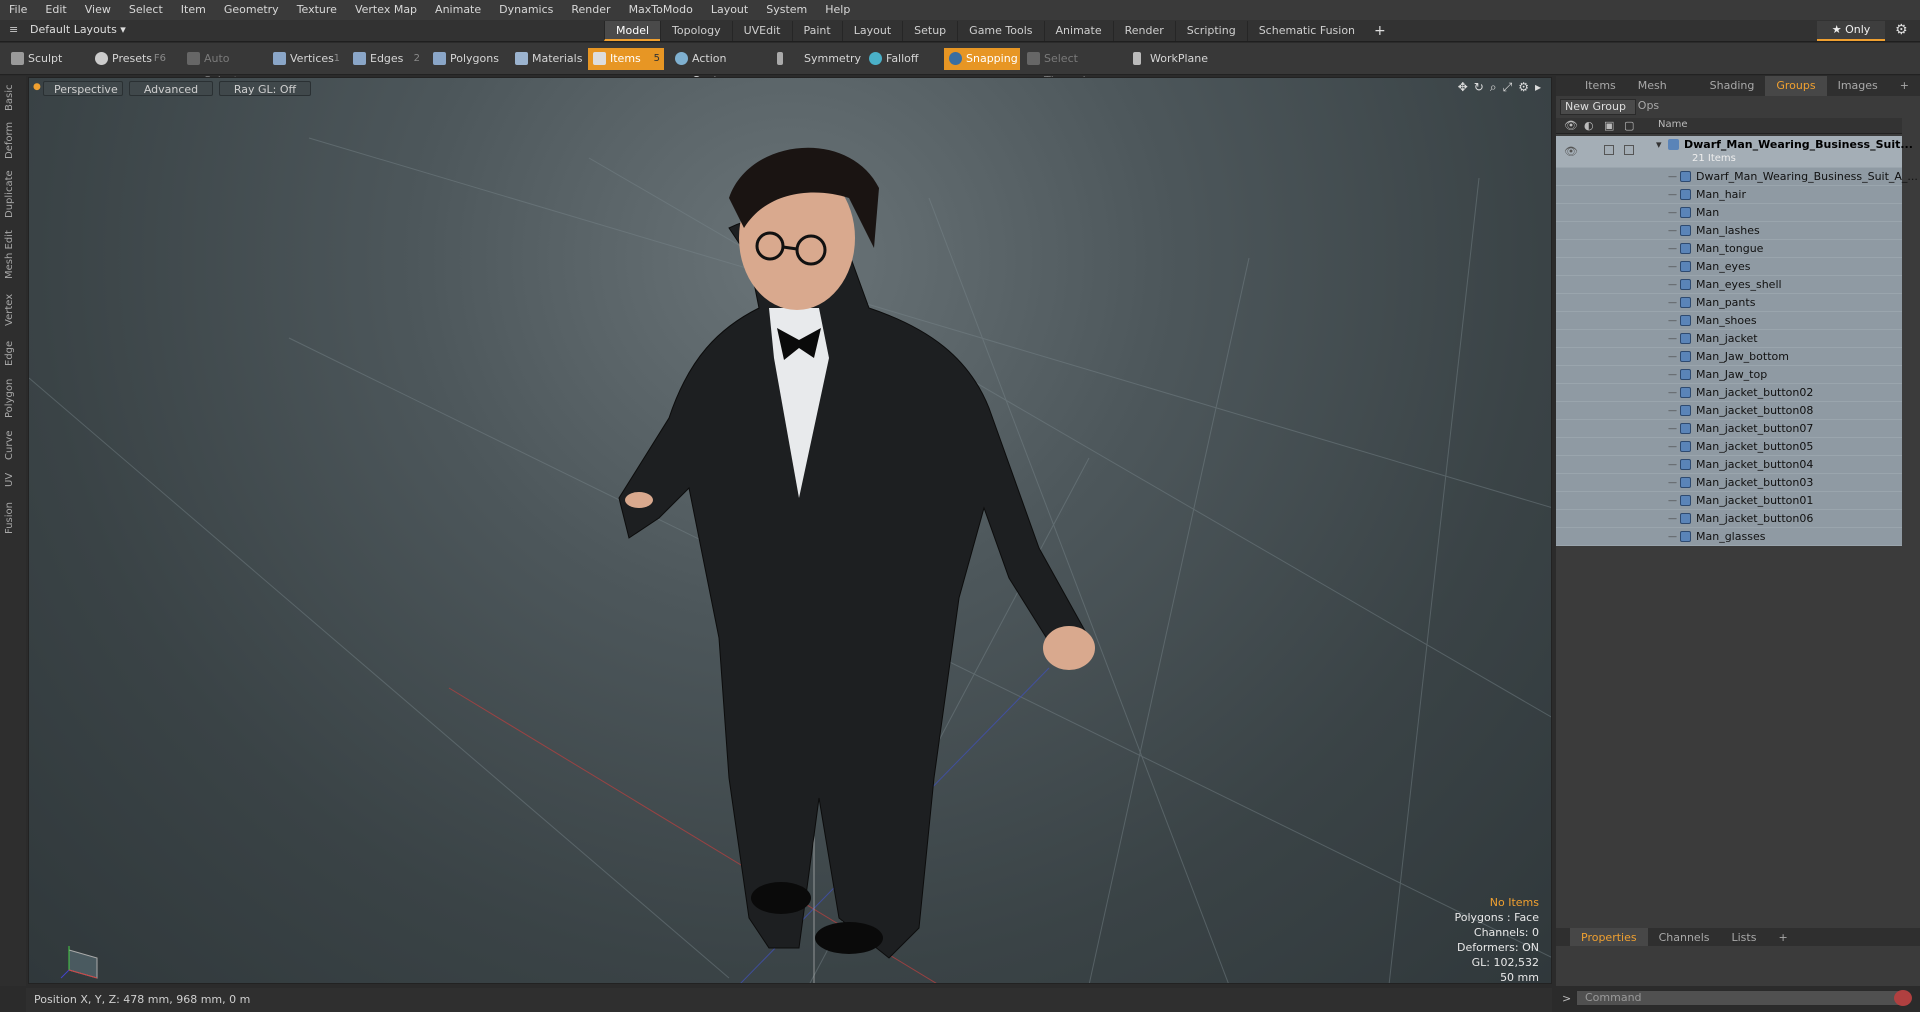 Image resolution: width=1920 pixels, height=1012 pixels. Describe the element at coordinates (902, 59) in the screenshot. I see `falloff-button: Falloff` at that location.